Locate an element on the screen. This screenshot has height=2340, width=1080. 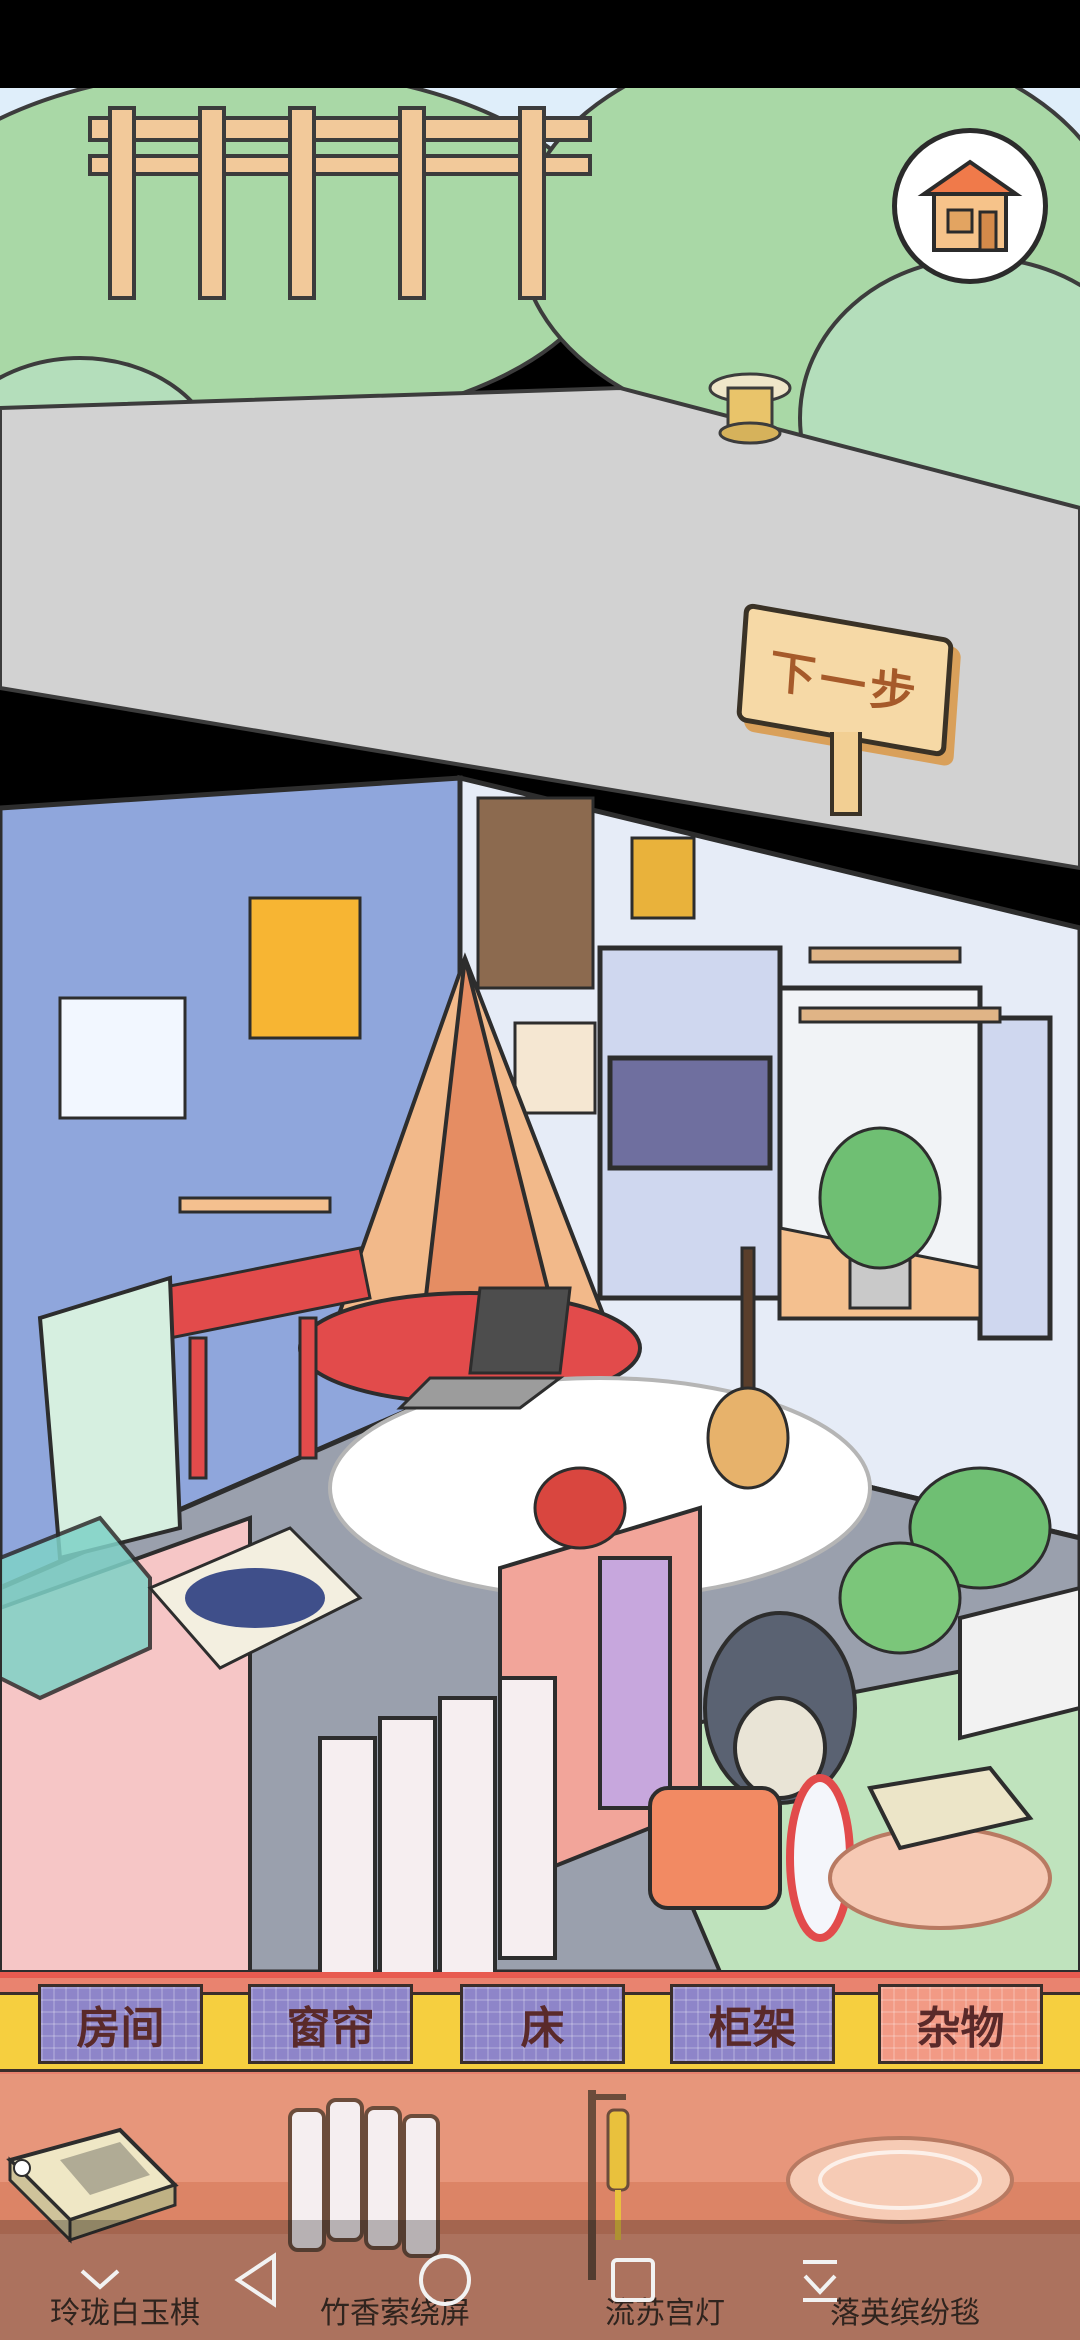
house-icon is located at coordinates (970, 205).